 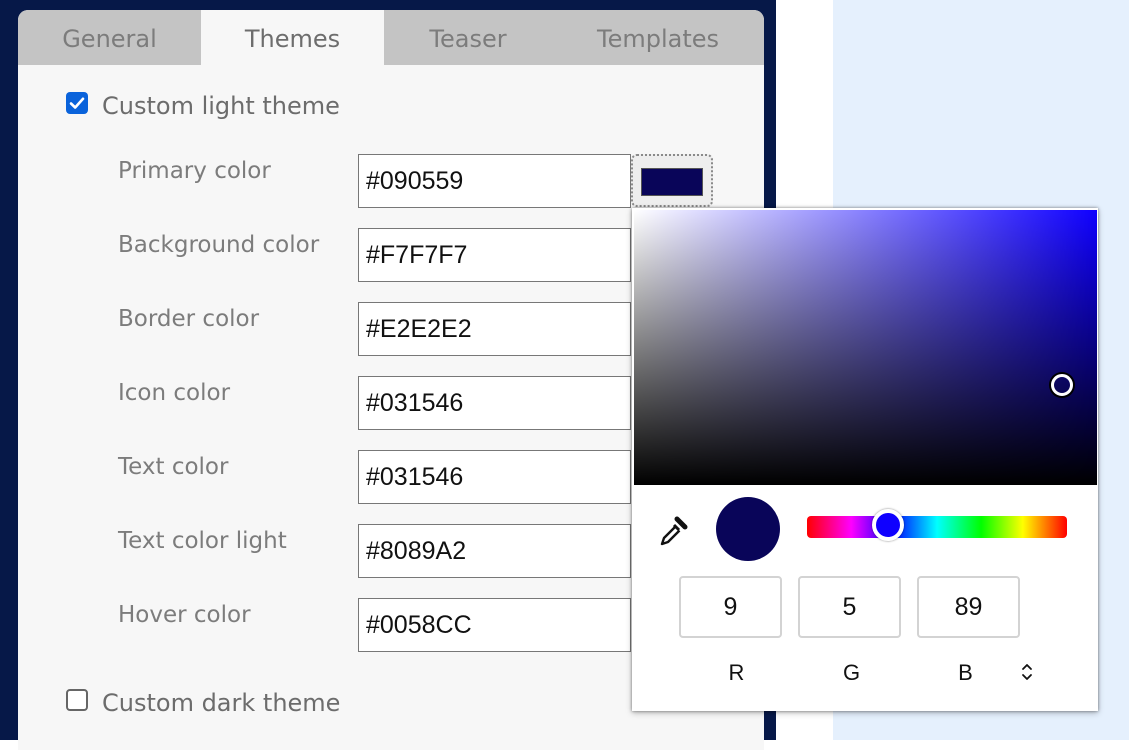 What do you see at coordinates (468, 37) in the screenshot?
I see `tab-teaser: Teaser` at bounding box center [468, 37].